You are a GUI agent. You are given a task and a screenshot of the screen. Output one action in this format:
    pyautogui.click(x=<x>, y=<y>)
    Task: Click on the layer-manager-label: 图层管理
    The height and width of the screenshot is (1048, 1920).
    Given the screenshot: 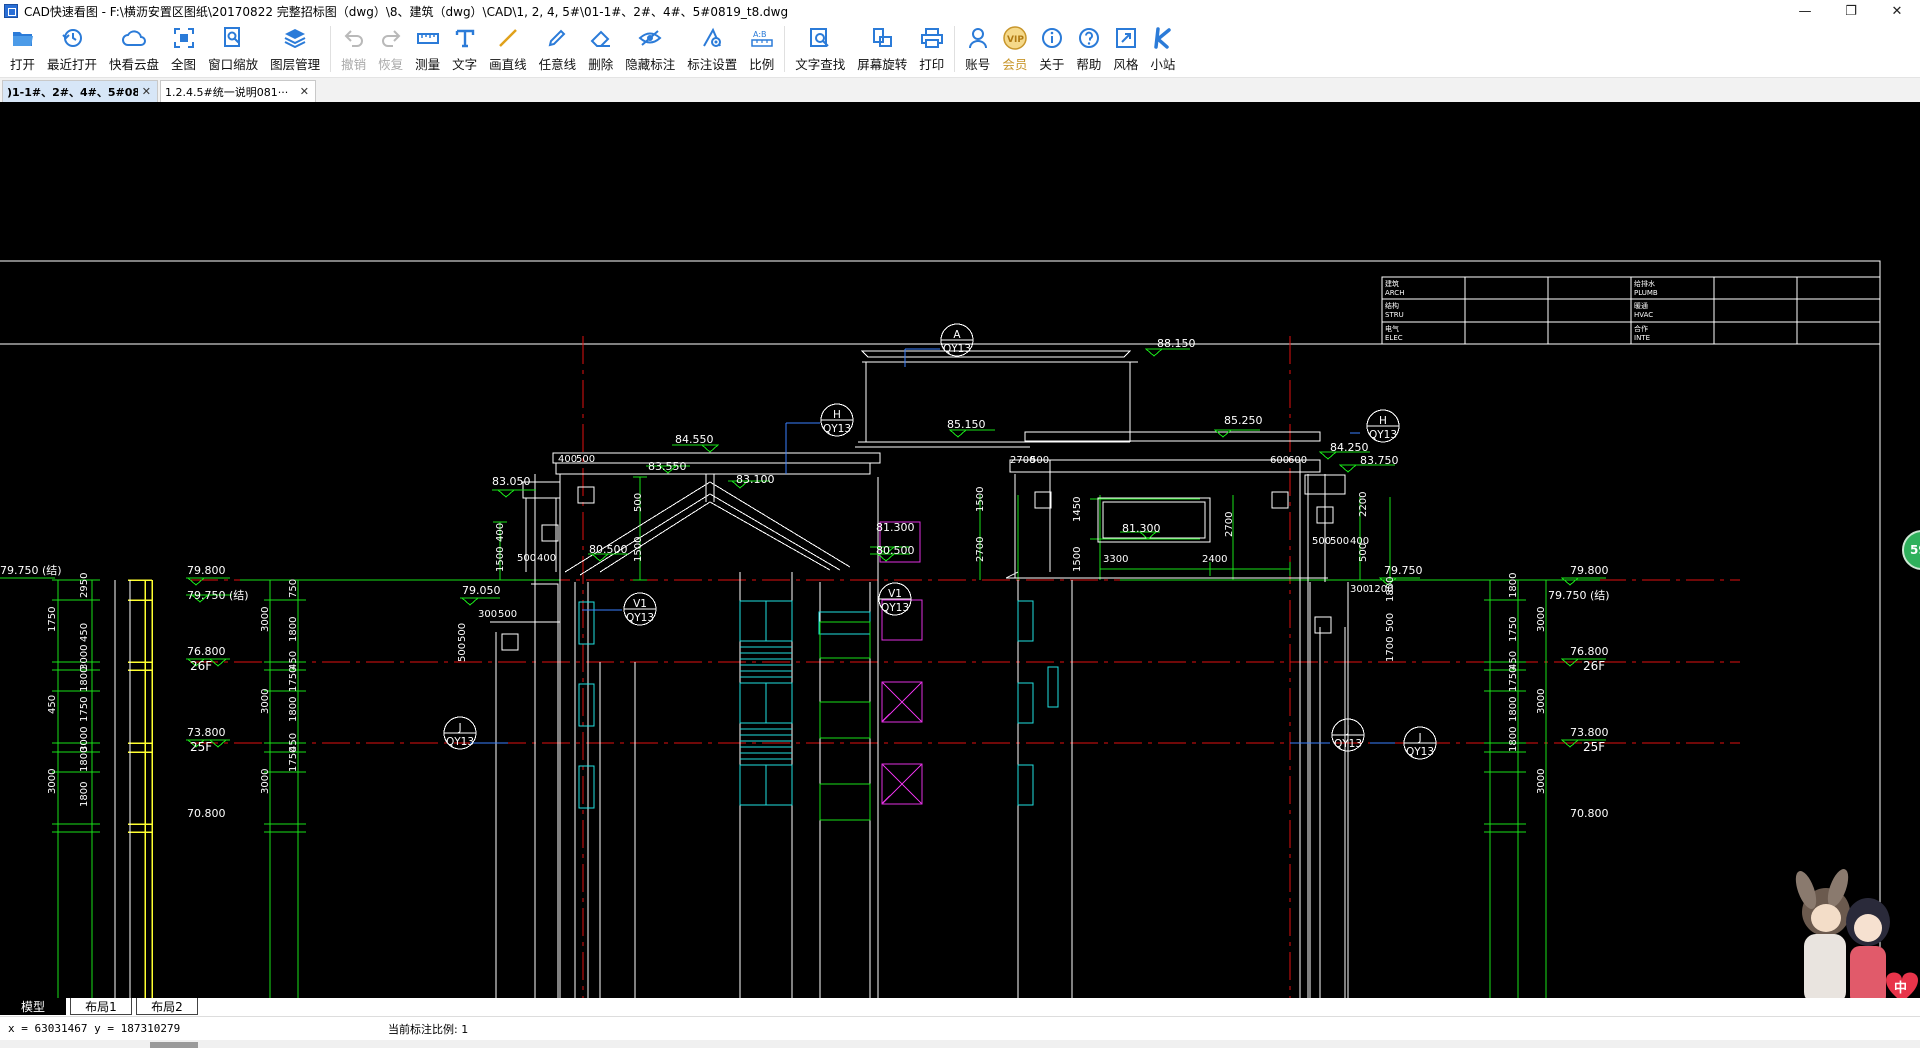 What is the action you would take?
    pyautogui.click(x=295, y=64)
    